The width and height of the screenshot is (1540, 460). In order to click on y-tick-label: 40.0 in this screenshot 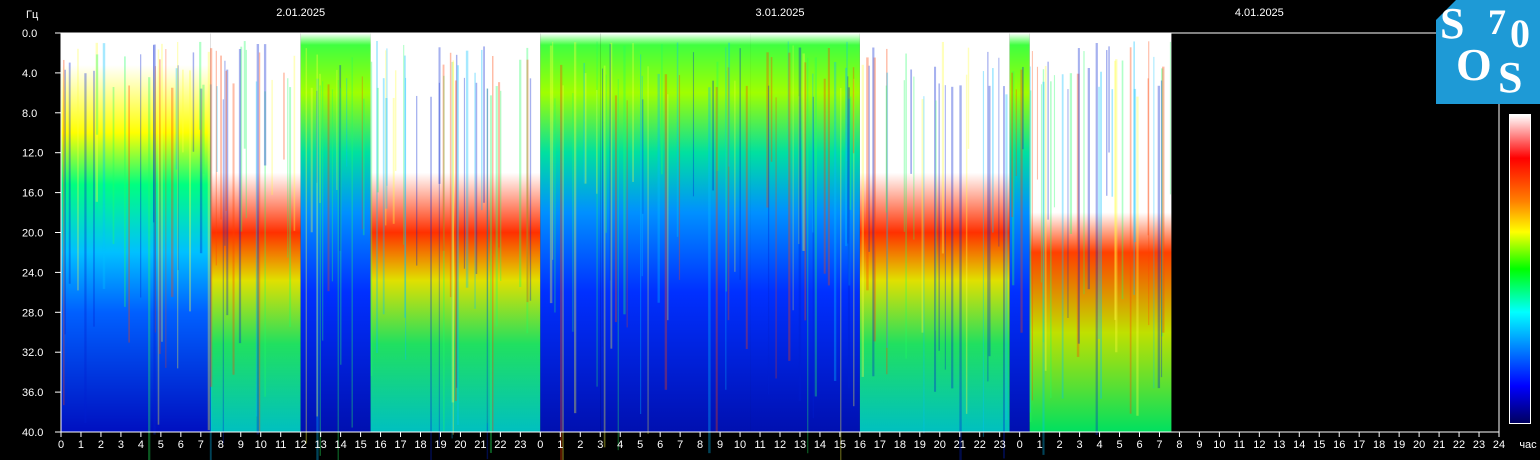, I will do `click(32, 433)`.